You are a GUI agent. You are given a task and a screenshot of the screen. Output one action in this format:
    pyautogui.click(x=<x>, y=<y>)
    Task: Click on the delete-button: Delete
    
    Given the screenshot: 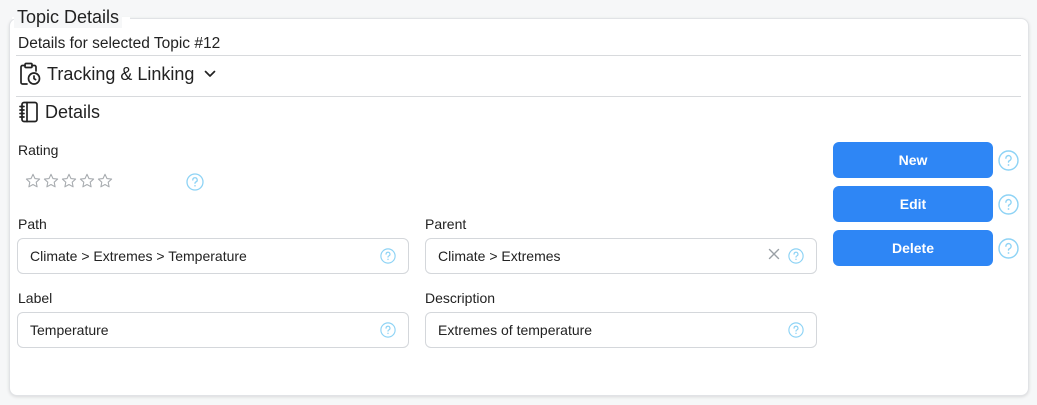 What is the action you would take?
    pyautogui.click(x=913, y=248)
    